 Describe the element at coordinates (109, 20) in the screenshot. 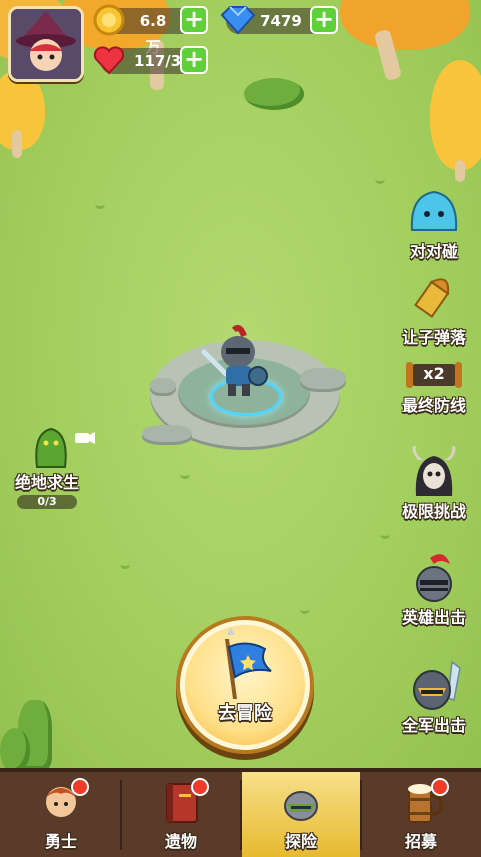

I see `gold-coin-icon` at that location.